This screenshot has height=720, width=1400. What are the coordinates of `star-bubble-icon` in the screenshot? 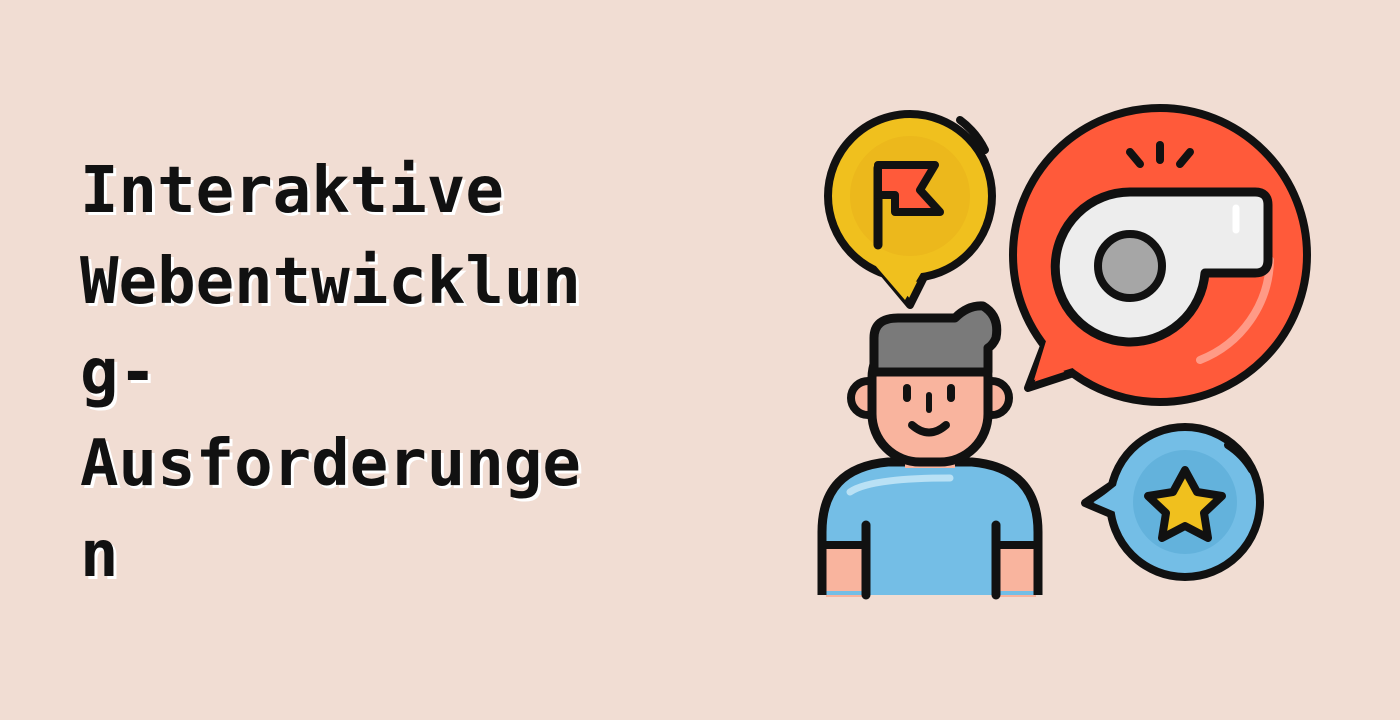 It's located at (1172, 502).